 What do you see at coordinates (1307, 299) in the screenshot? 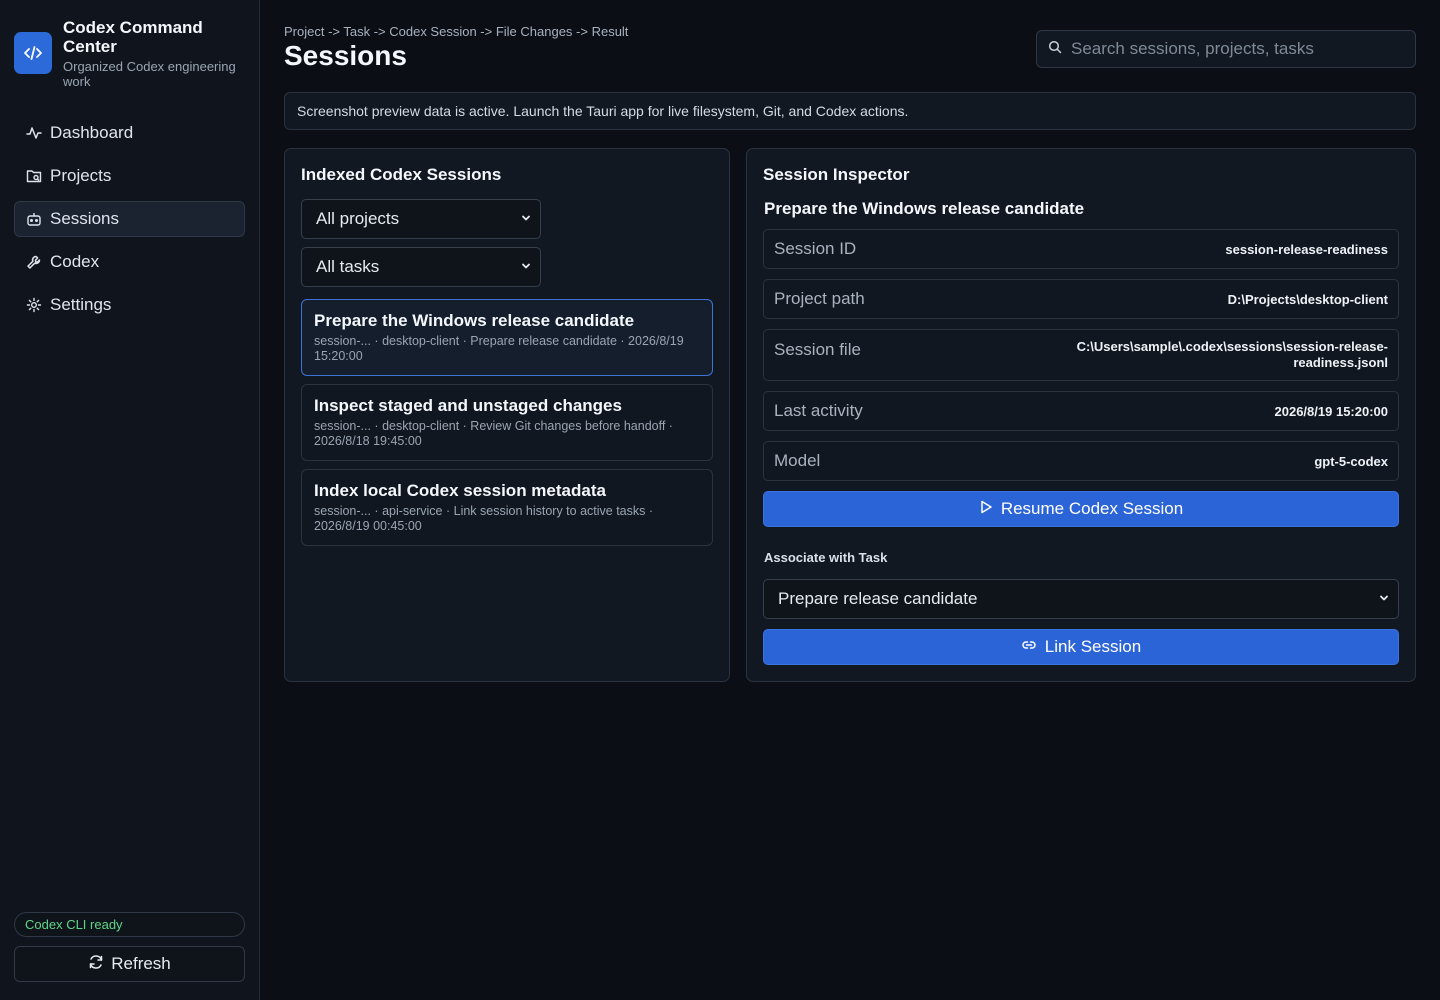
I see `field-value: D:\Projects\desktop-client` at bounding box center [1307, 299].